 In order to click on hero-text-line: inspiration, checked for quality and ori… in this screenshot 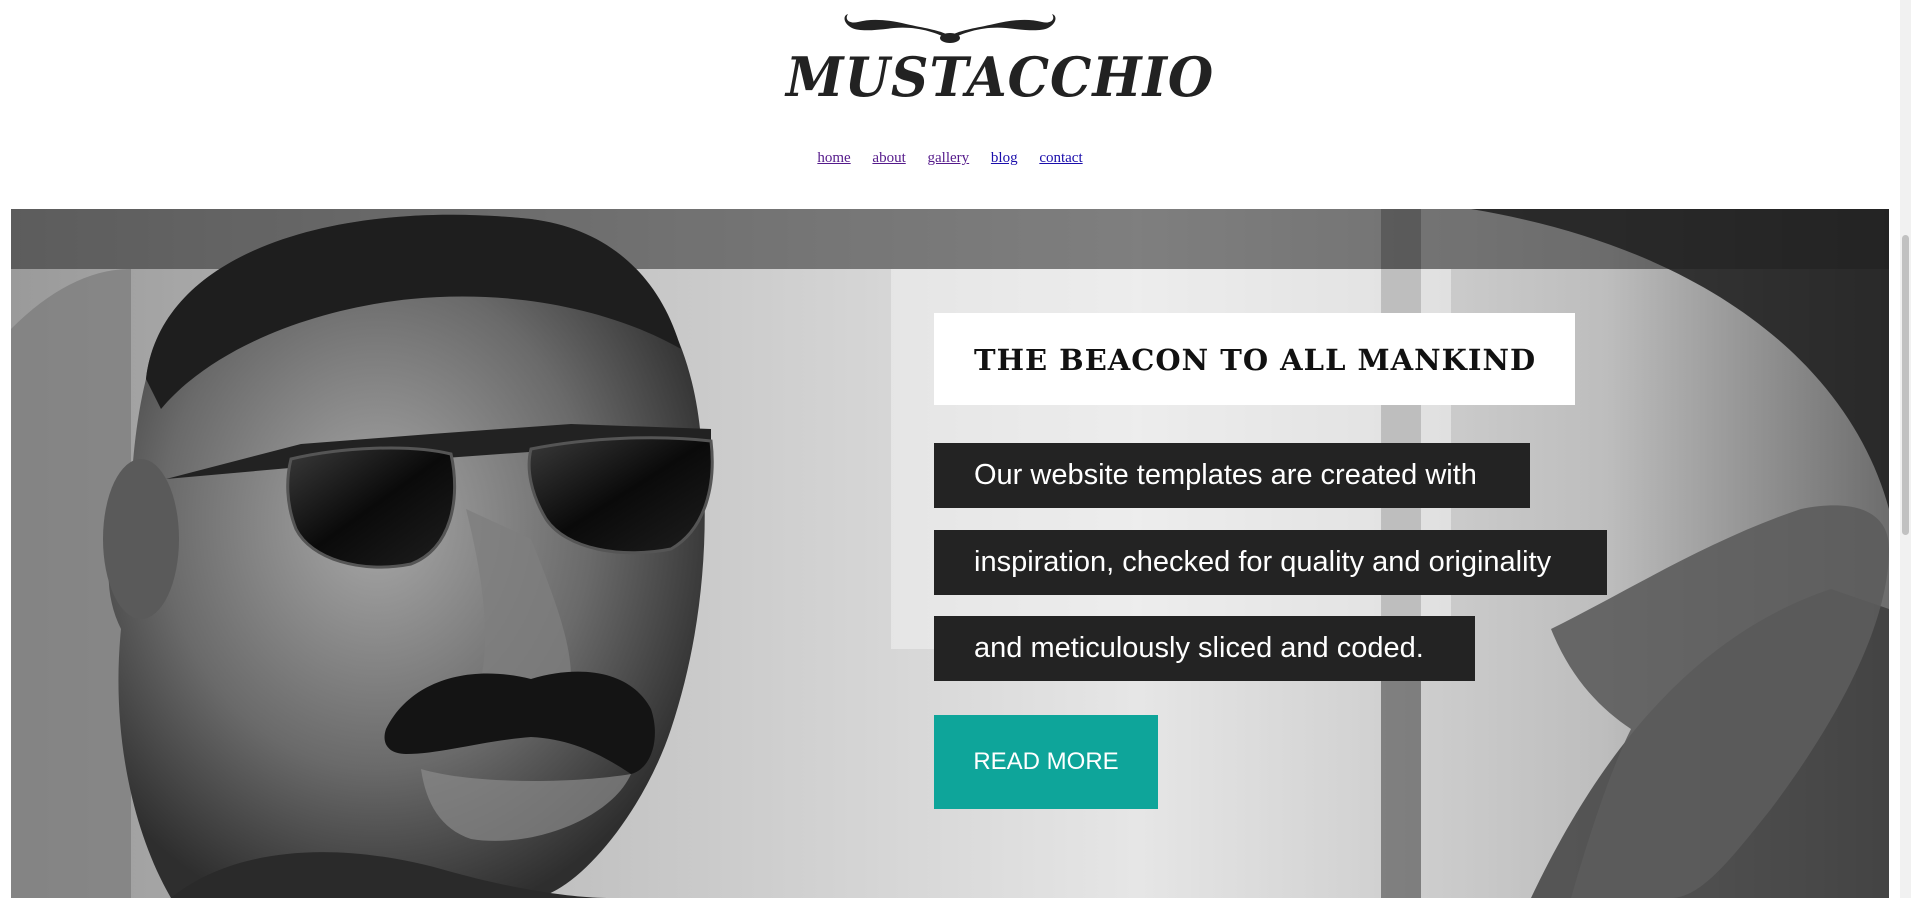, I will do `click(1270, 562)`.